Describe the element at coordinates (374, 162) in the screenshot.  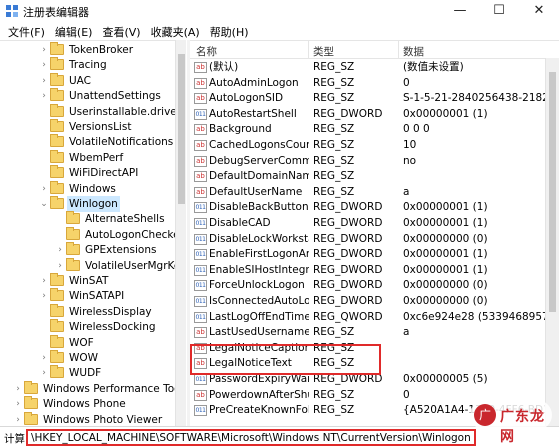
I see `value-row: abDebugServerComma... REG_SZ no` at that location.